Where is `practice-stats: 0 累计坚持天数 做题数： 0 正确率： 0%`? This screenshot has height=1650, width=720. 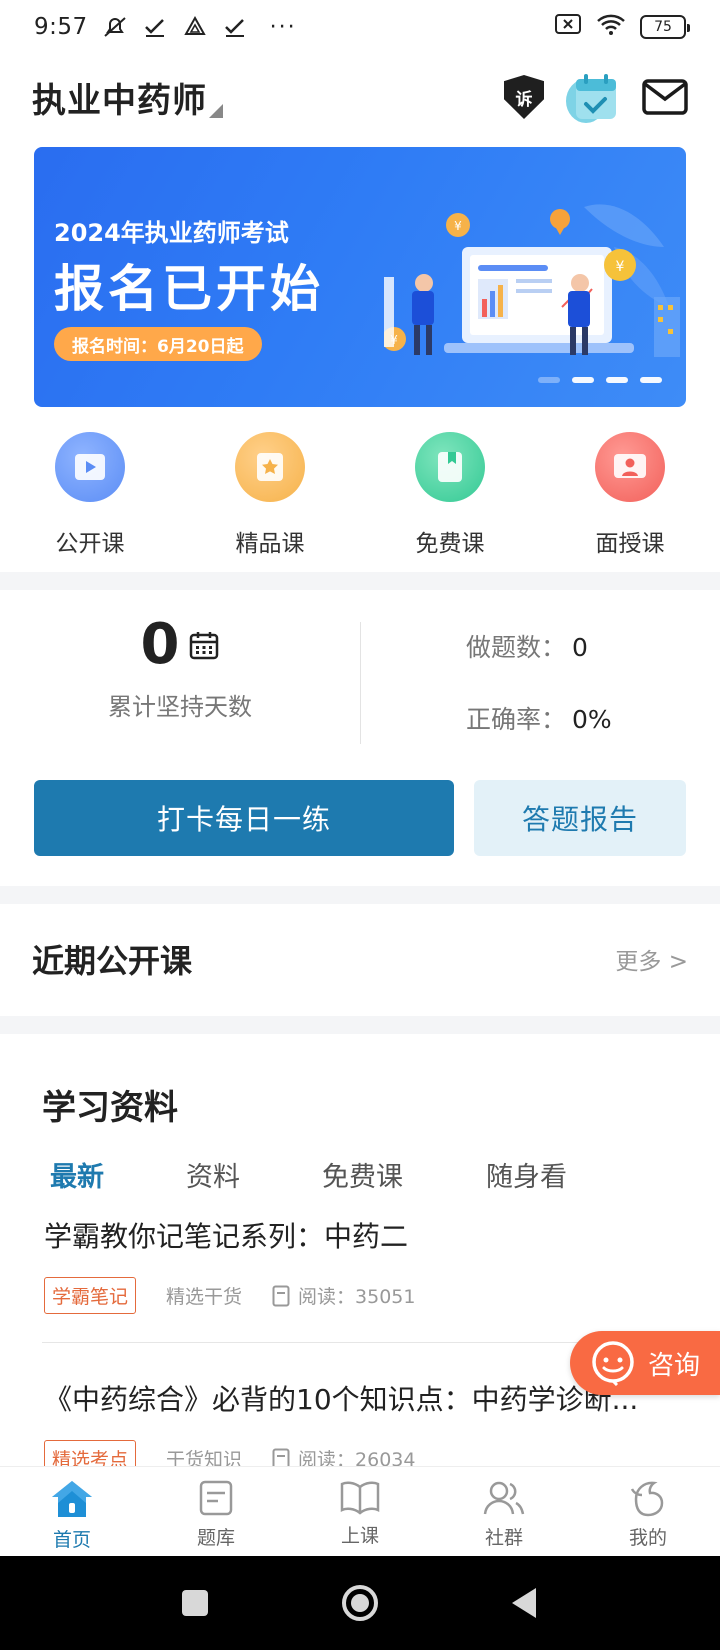 practice-stats: 0 累计坚持天数 做题数： 0 正确率： 0% is located at coordinates (360, 672).